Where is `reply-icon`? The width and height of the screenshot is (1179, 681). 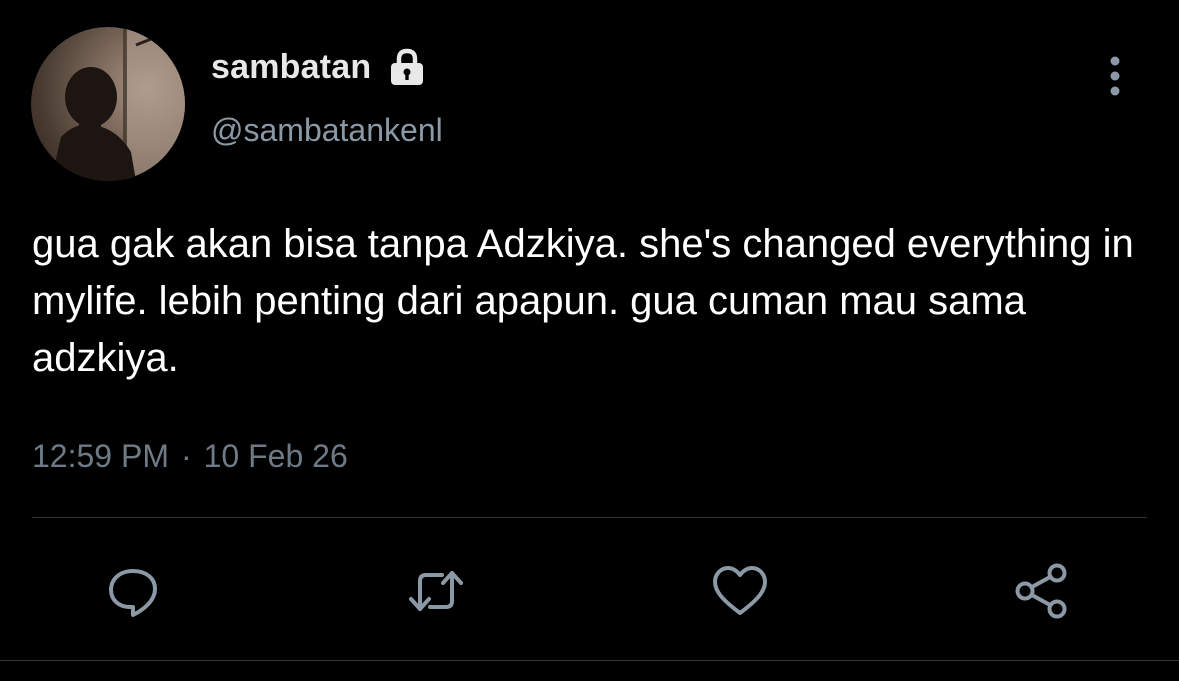 reply-icon is located at coordinates (133, 593).